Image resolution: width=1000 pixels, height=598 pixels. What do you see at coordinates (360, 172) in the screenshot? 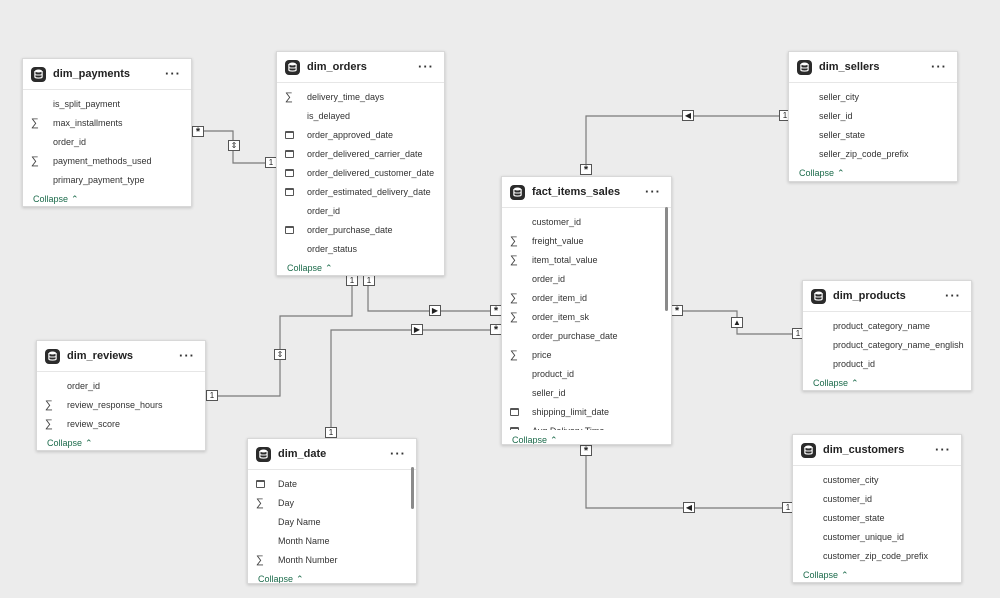
I see `field-row: order_delivered_customer_date` at bounding box center [360, 172].